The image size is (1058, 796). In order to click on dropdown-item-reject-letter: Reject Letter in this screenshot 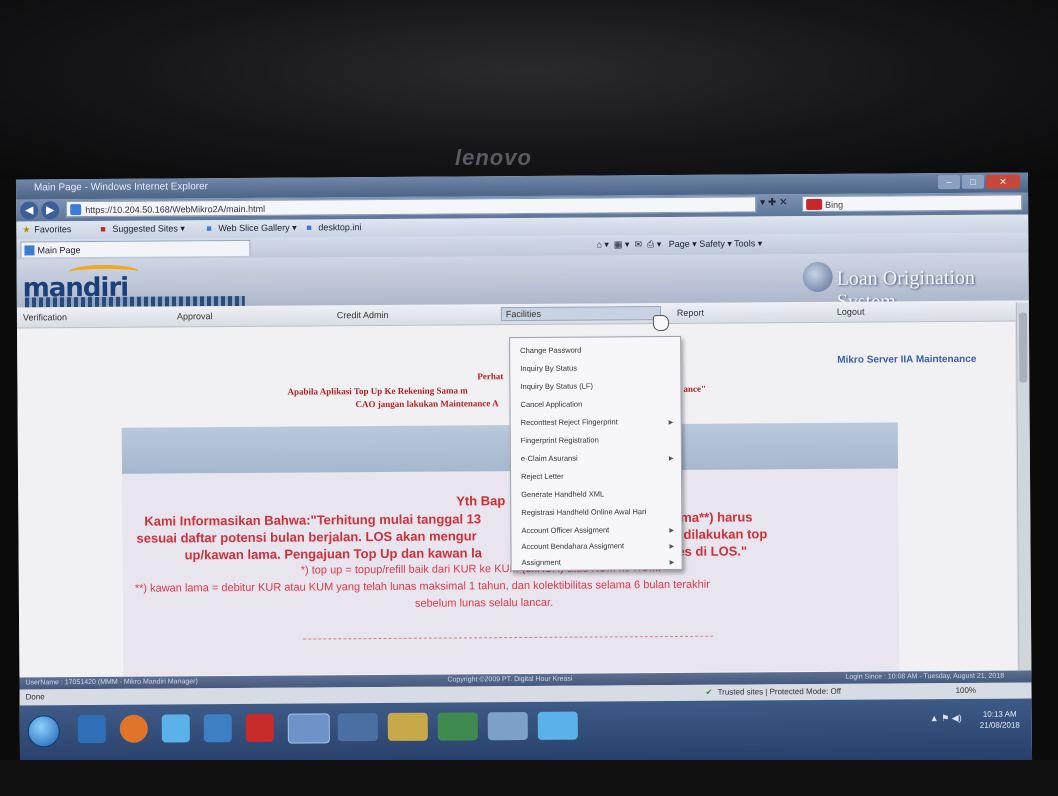, I will do `click(542, 476)`.